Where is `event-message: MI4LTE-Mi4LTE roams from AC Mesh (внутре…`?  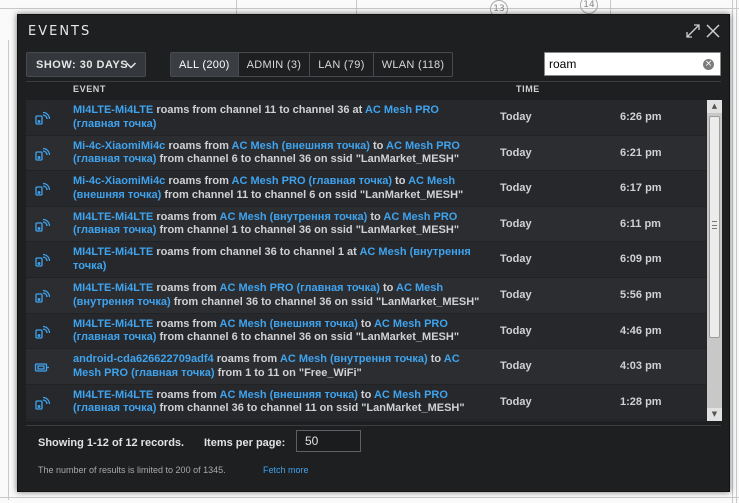
event-message: MI4LTE-Mi4LTE roams from AC Mesh (внутре… is located at coordinates (278, 224).